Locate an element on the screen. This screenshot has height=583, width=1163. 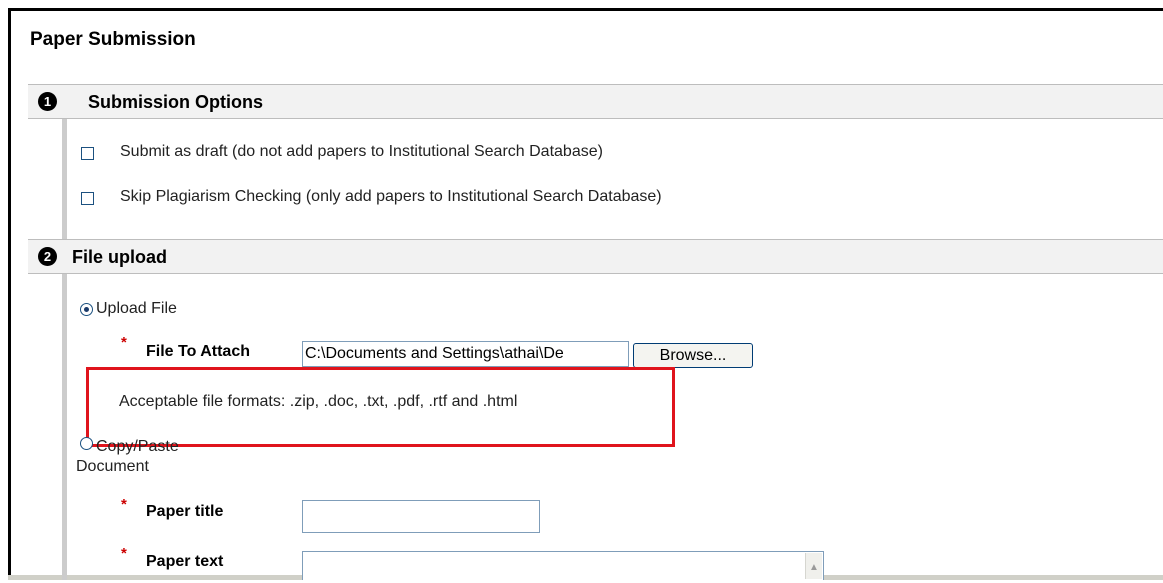
window-border-top is located at coordinates (585, 9).